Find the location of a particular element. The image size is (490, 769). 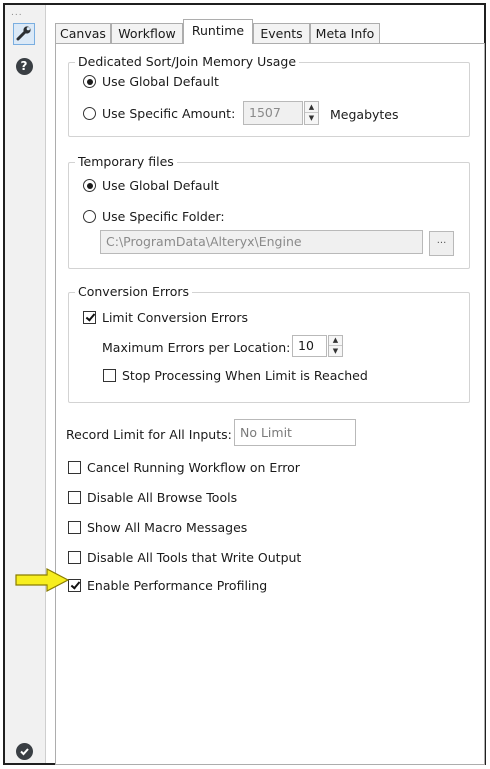

temp-global-label: Use Global Default is located at coordinates (160, 185).